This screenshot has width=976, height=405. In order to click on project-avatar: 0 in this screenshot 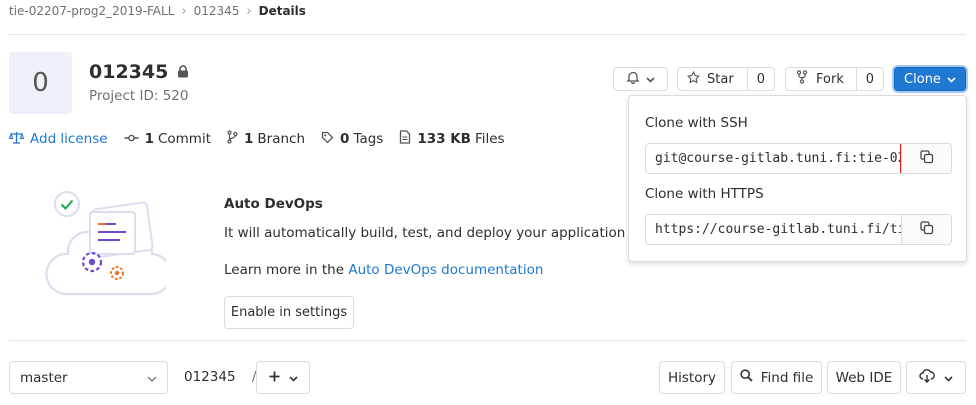, I will do `click(40, 83)`.